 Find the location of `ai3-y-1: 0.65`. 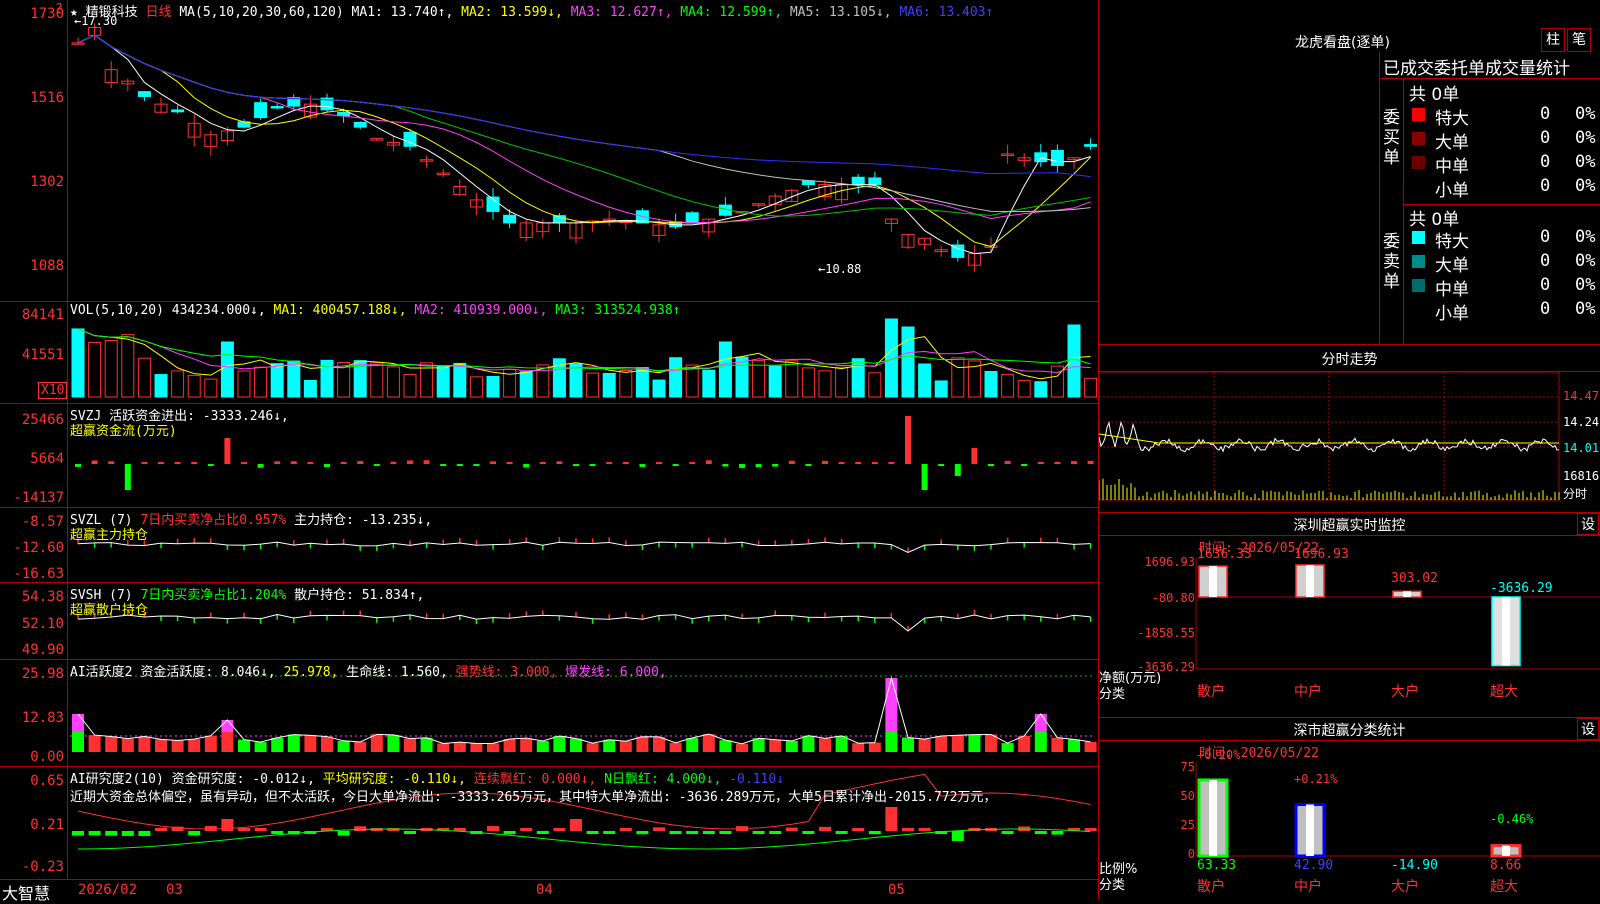

ai3-y-1: 0.65 is located at coordinates (47, 781).